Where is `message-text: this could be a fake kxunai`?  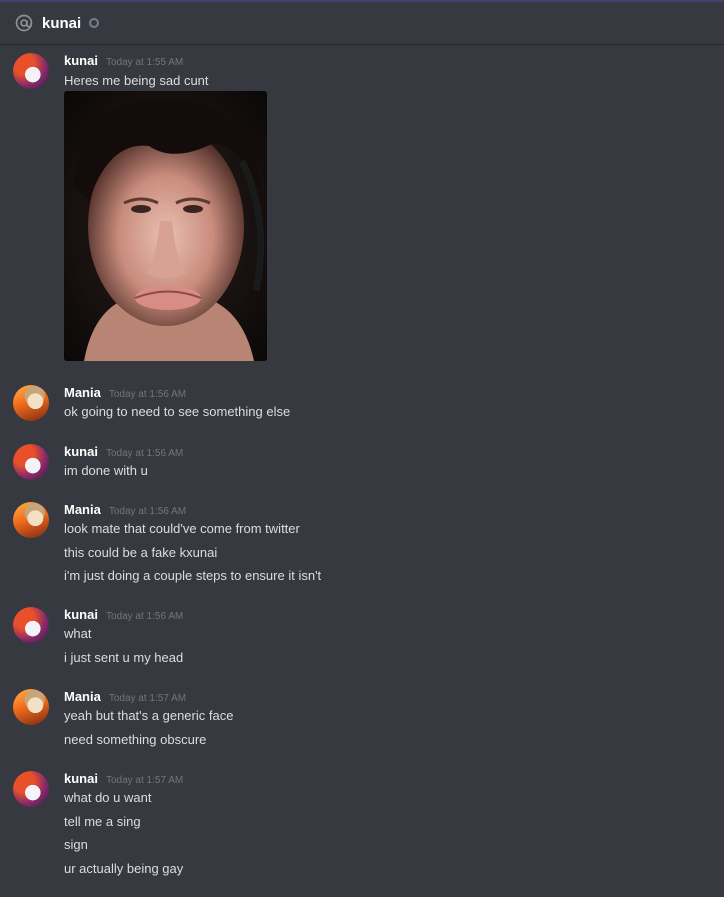
message-text: this could be a fake kxunai is located at coordinates (141, 552).